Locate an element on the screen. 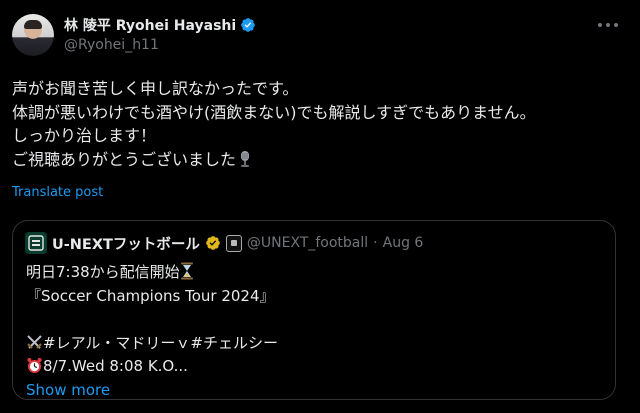 This screenshot has height=413, width=640. translate-post-link: Translate post is located at coordinates (57, 192).